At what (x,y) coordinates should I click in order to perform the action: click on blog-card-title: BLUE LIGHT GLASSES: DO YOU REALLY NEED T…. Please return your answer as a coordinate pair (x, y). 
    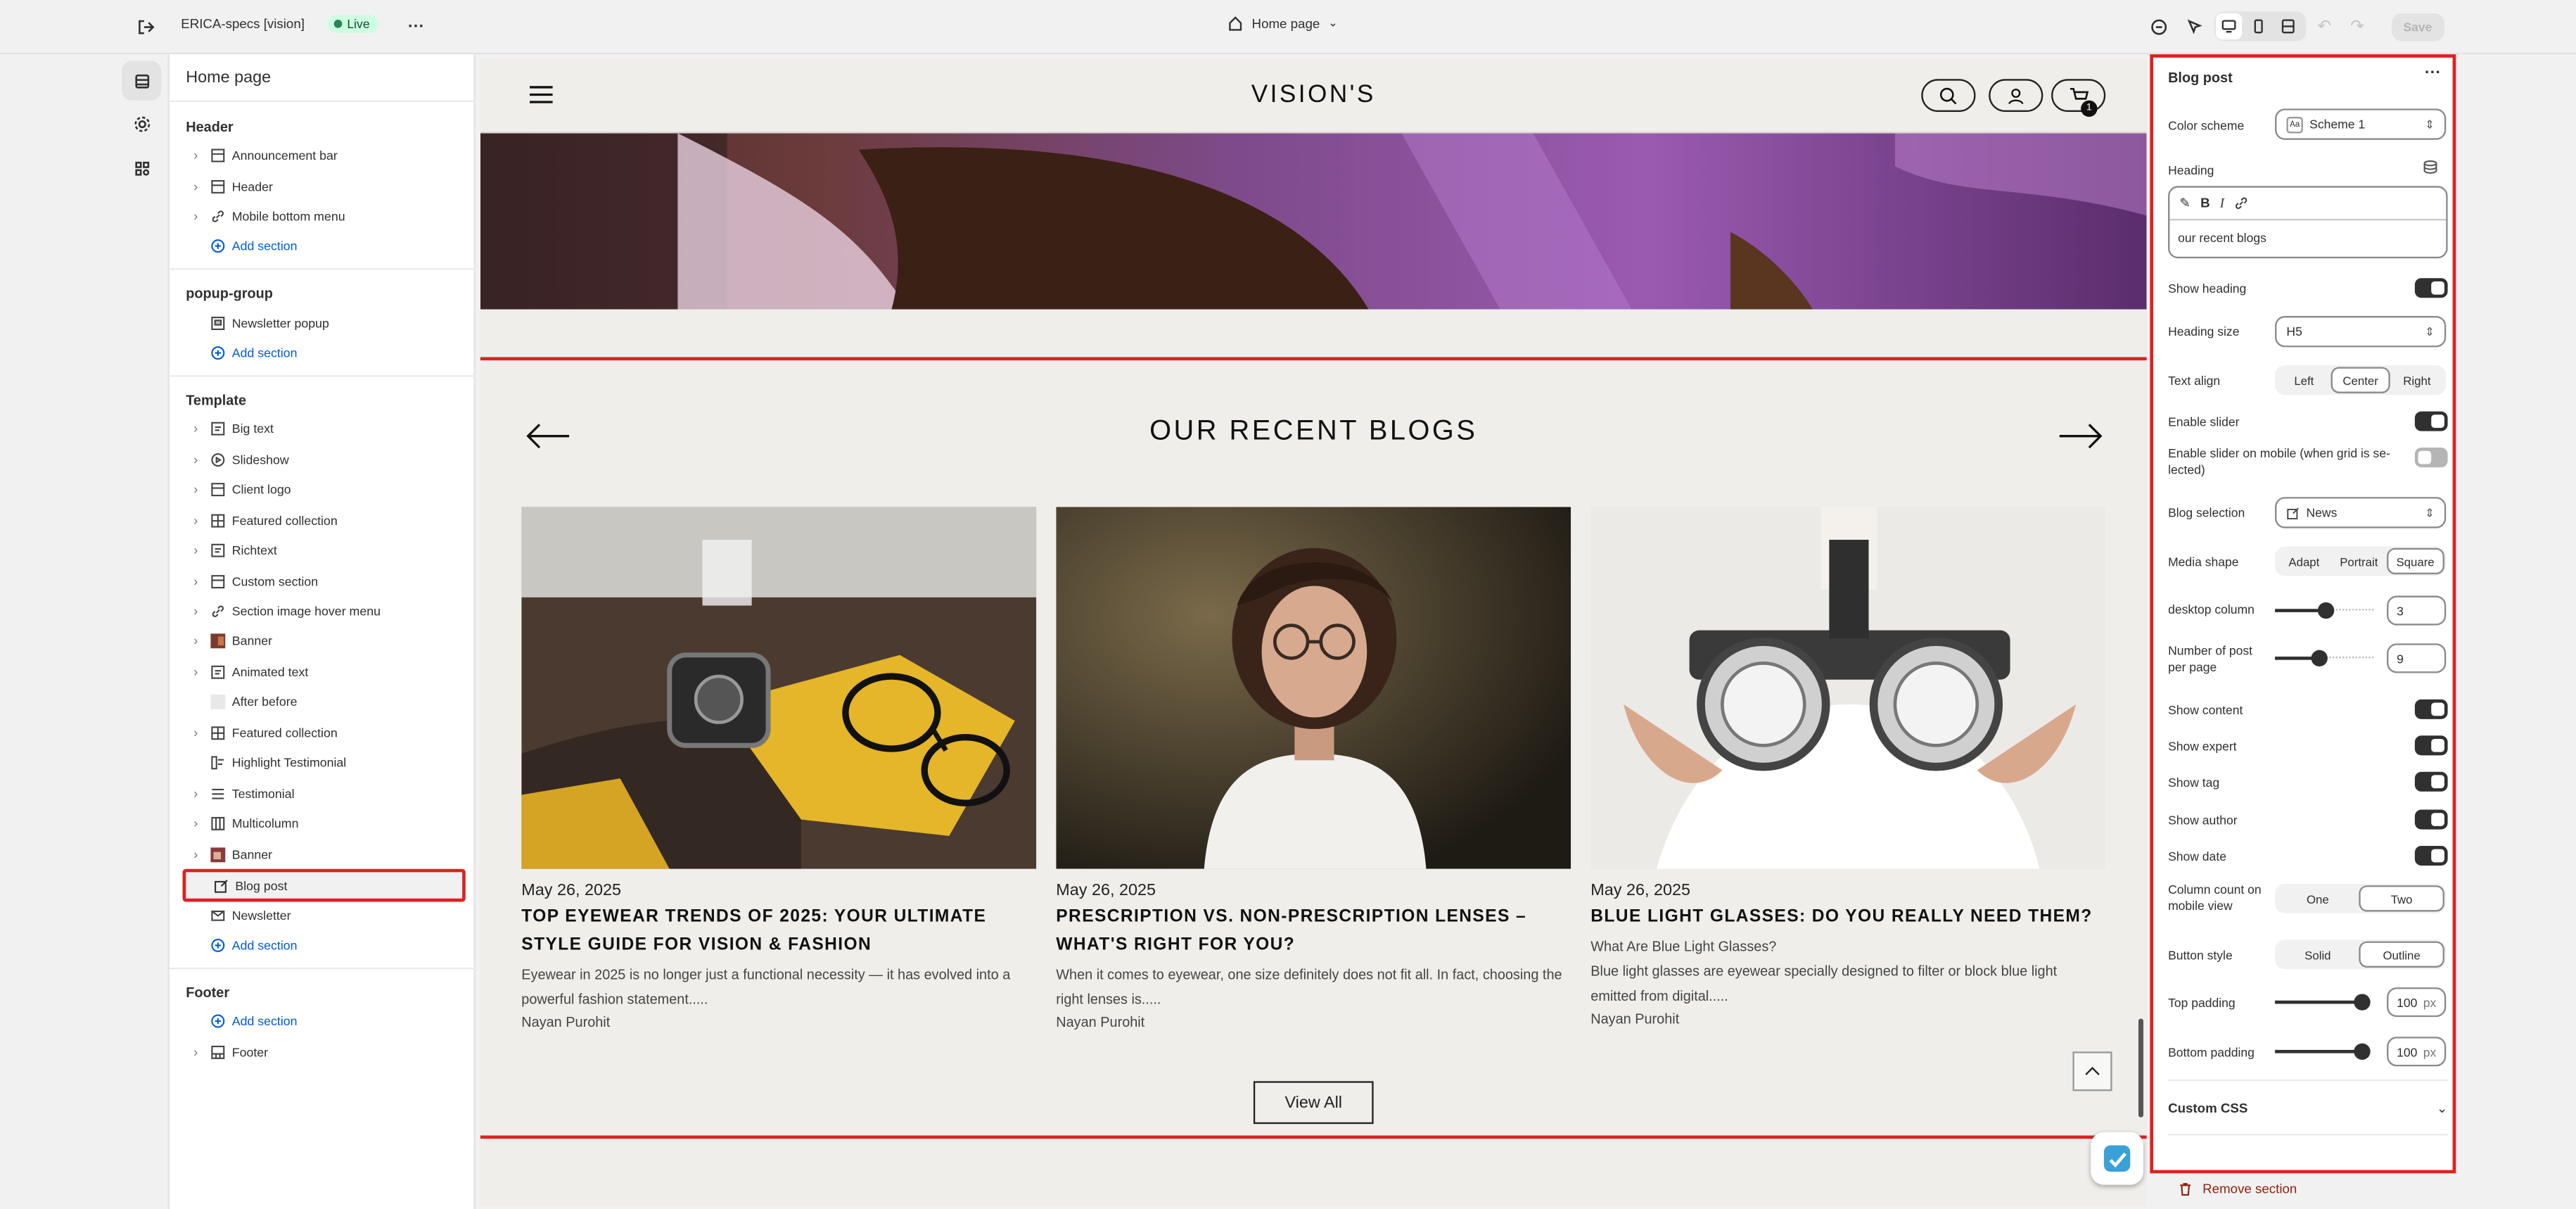
    Looking at the image, I should click on (1847, 918).